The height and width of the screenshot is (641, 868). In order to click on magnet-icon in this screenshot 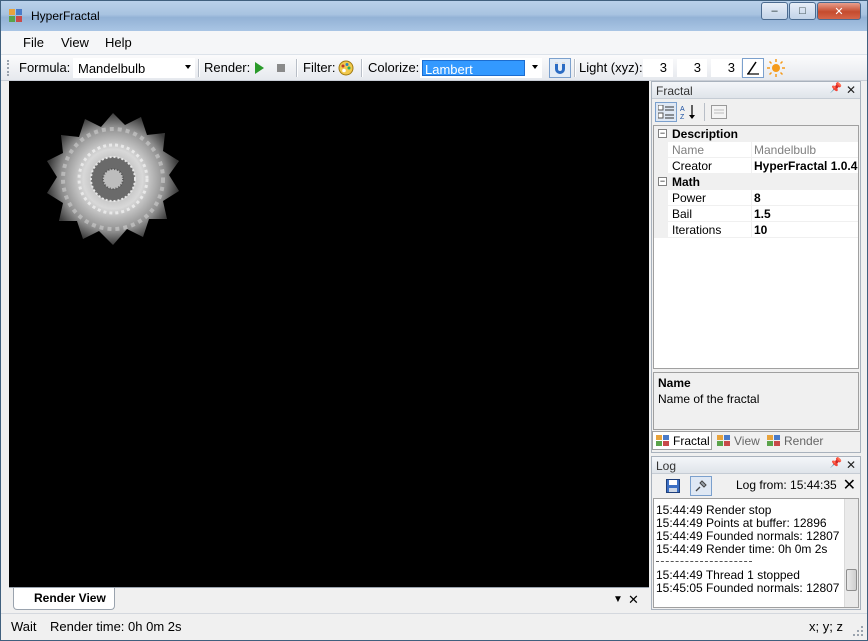, I will do `click(560, 68)`.